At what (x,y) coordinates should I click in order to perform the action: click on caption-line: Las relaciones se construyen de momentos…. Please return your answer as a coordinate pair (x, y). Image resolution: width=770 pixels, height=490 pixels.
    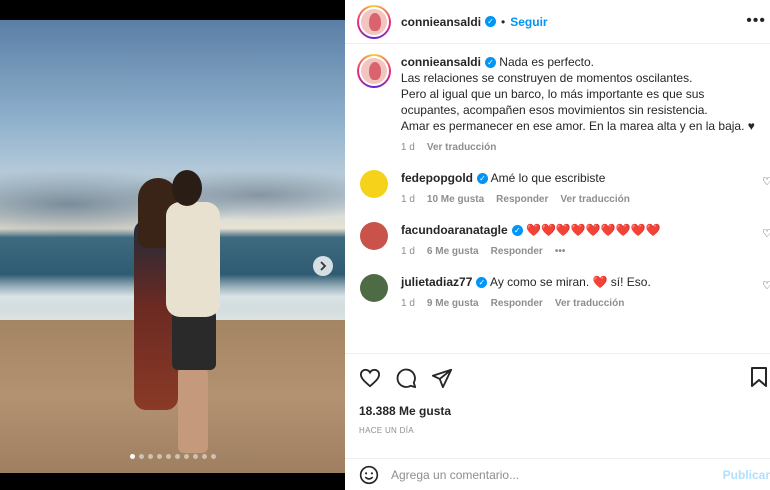
    Looking at the image, I should click on (546, 78).